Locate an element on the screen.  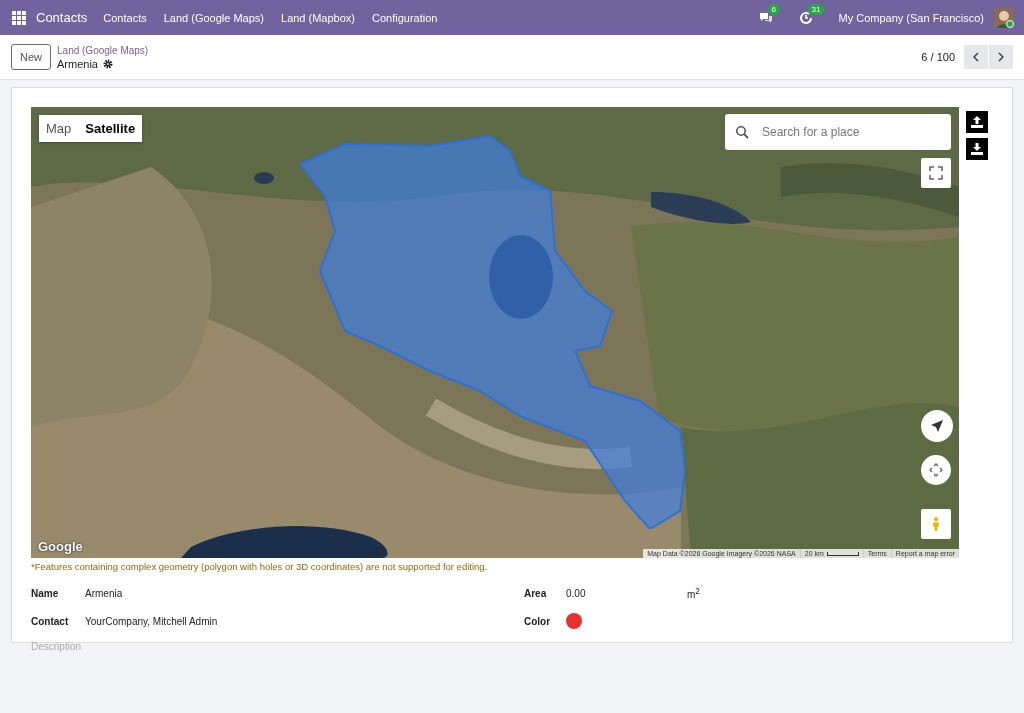
company-name: My Company (San Francisco) is located at coordinates (911, 17).